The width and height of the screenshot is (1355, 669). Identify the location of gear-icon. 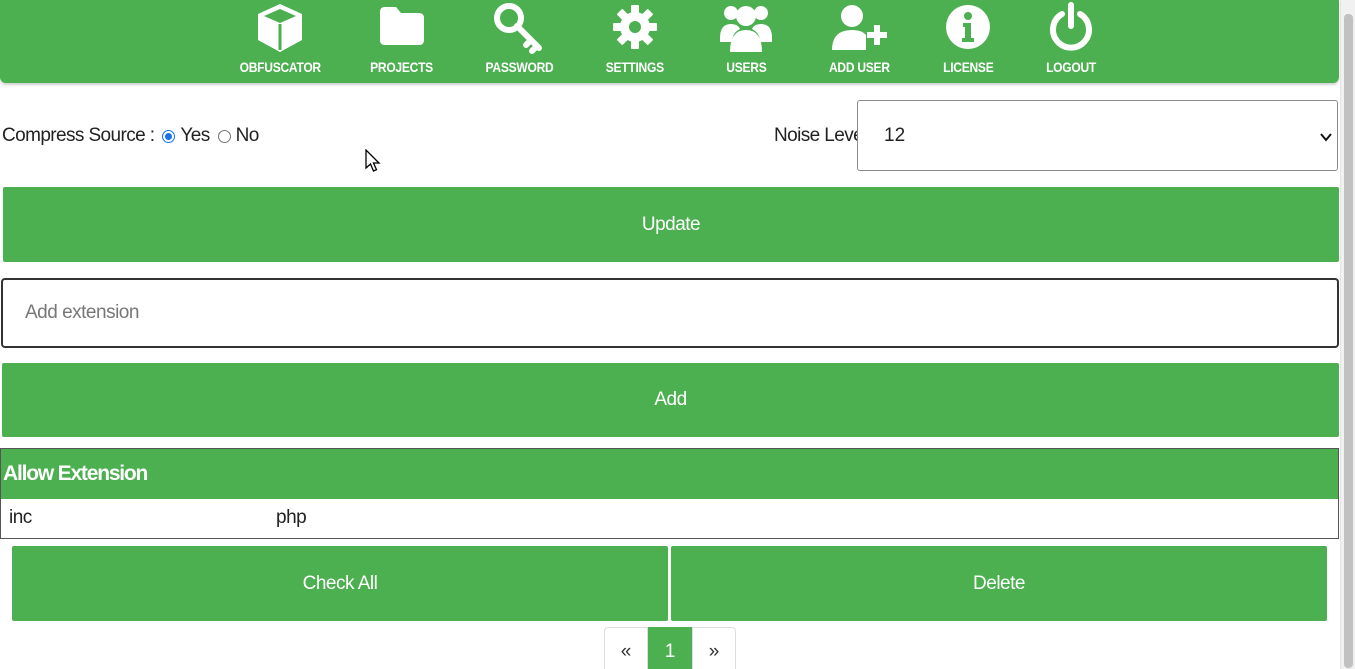
(635, 26).